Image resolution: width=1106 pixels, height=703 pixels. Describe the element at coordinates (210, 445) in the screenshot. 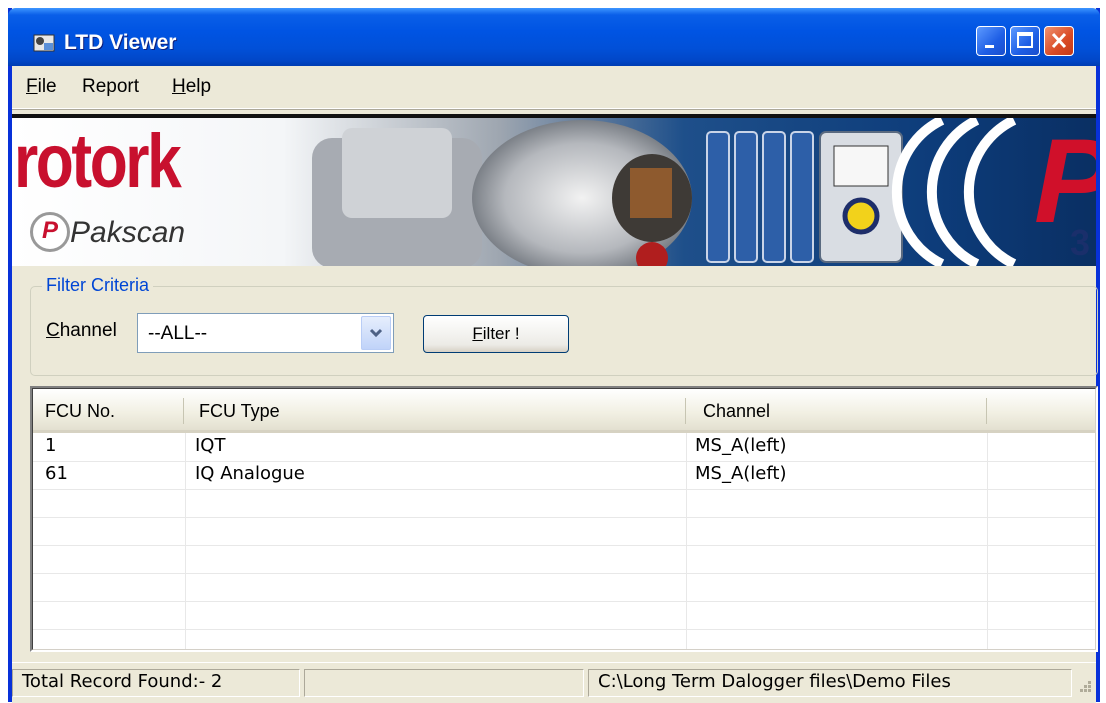

I see `cell-fcu-type: IQT` at that location.